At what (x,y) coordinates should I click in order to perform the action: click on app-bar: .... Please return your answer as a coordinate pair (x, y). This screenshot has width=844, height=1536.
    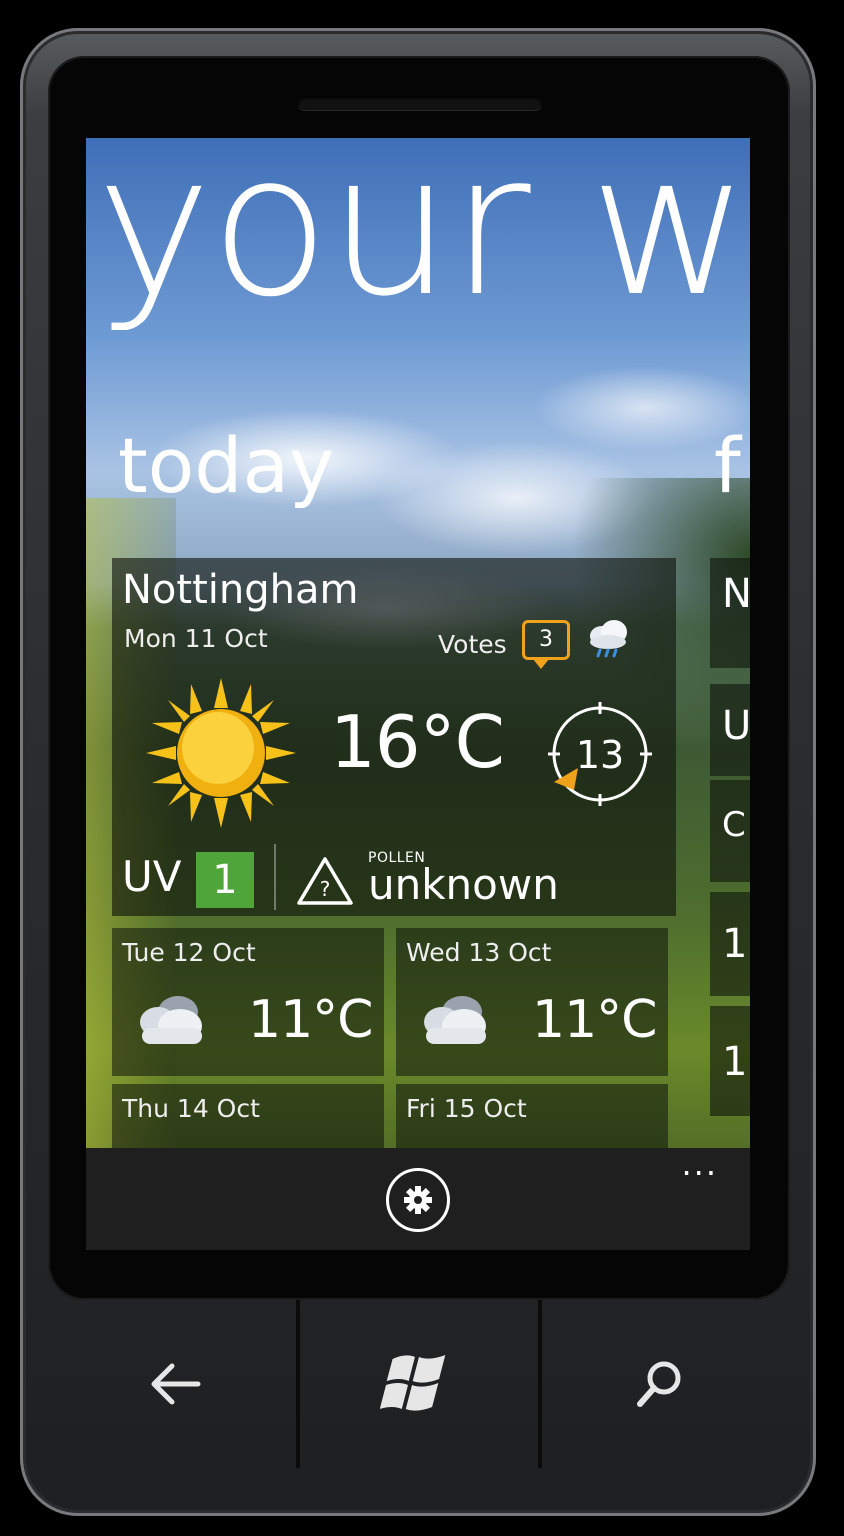
    Looking at the image, I should click on (418, 1199).